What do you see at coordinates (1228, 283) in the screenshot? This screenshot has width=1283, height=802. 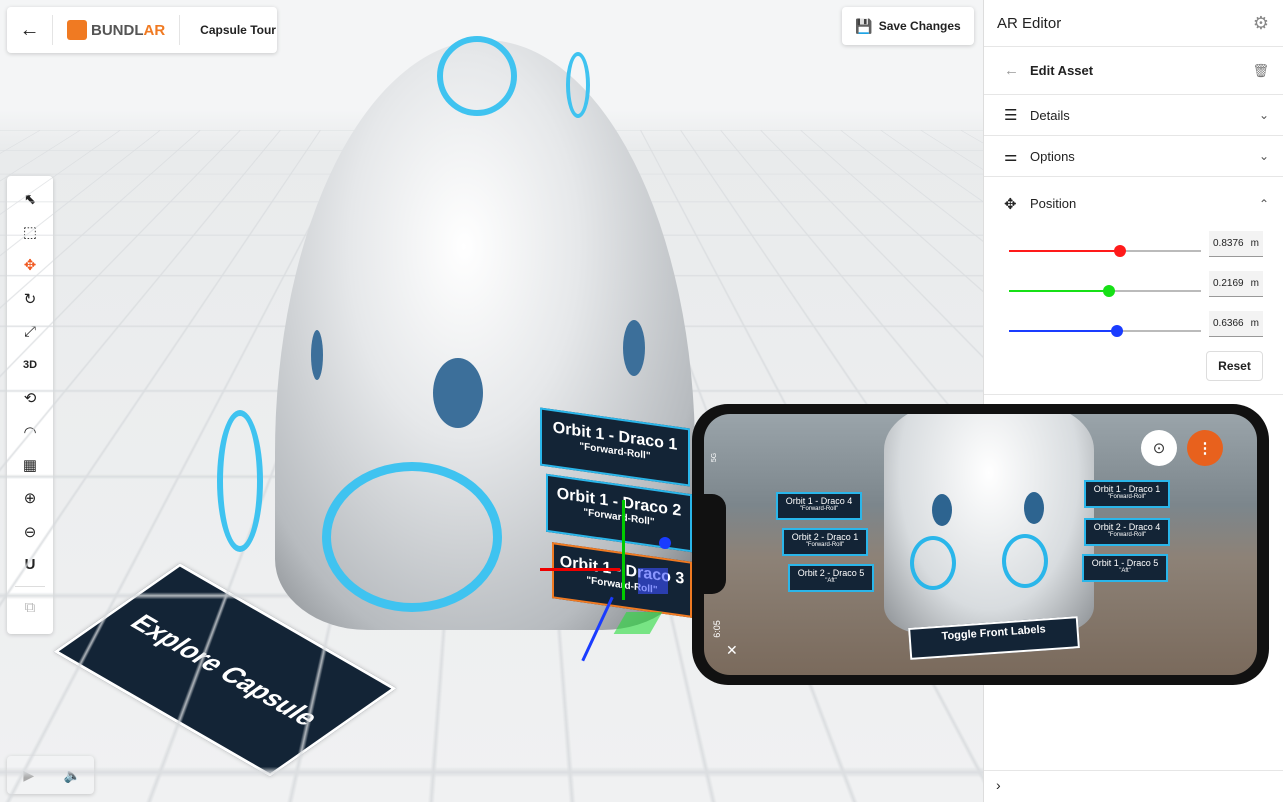 I see `value: 0.2169` at bounding box center [1228, 283].